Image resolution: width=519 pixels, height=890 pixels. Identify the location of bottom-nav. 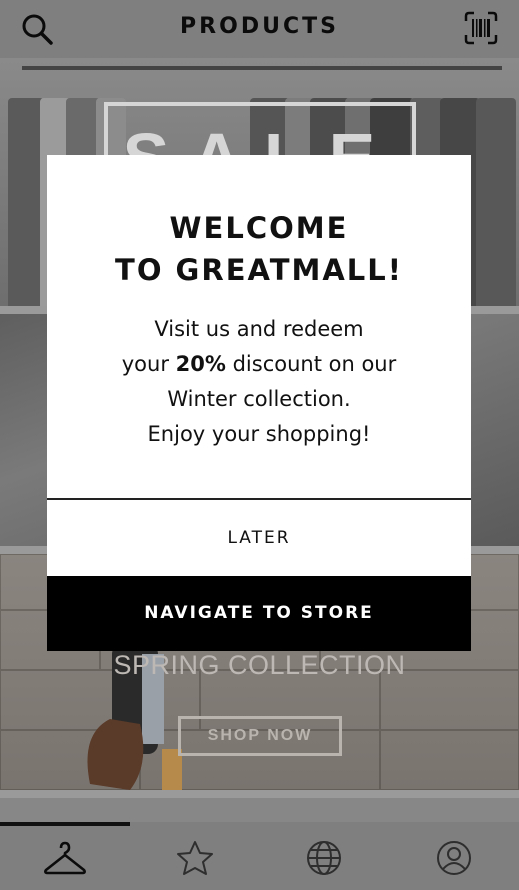
(259, 856).